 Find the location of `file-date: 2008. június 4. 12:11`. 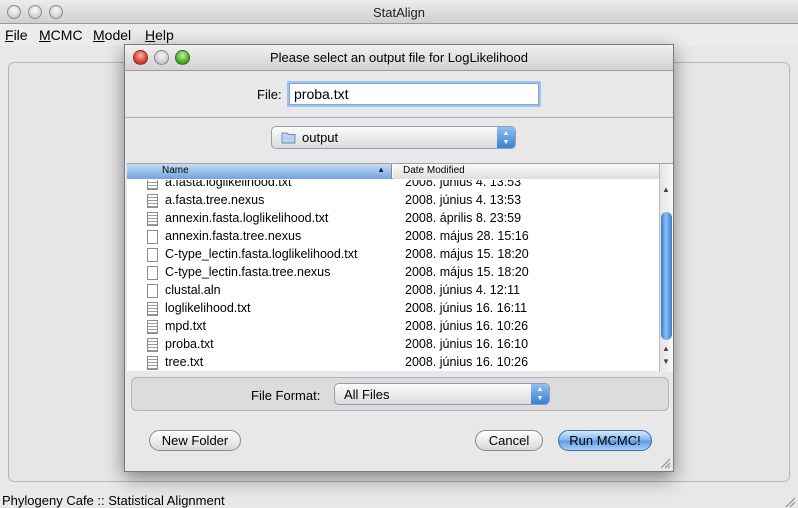

file-date: 2008. június 4. 12:11 is located at coordinates (463, 290).